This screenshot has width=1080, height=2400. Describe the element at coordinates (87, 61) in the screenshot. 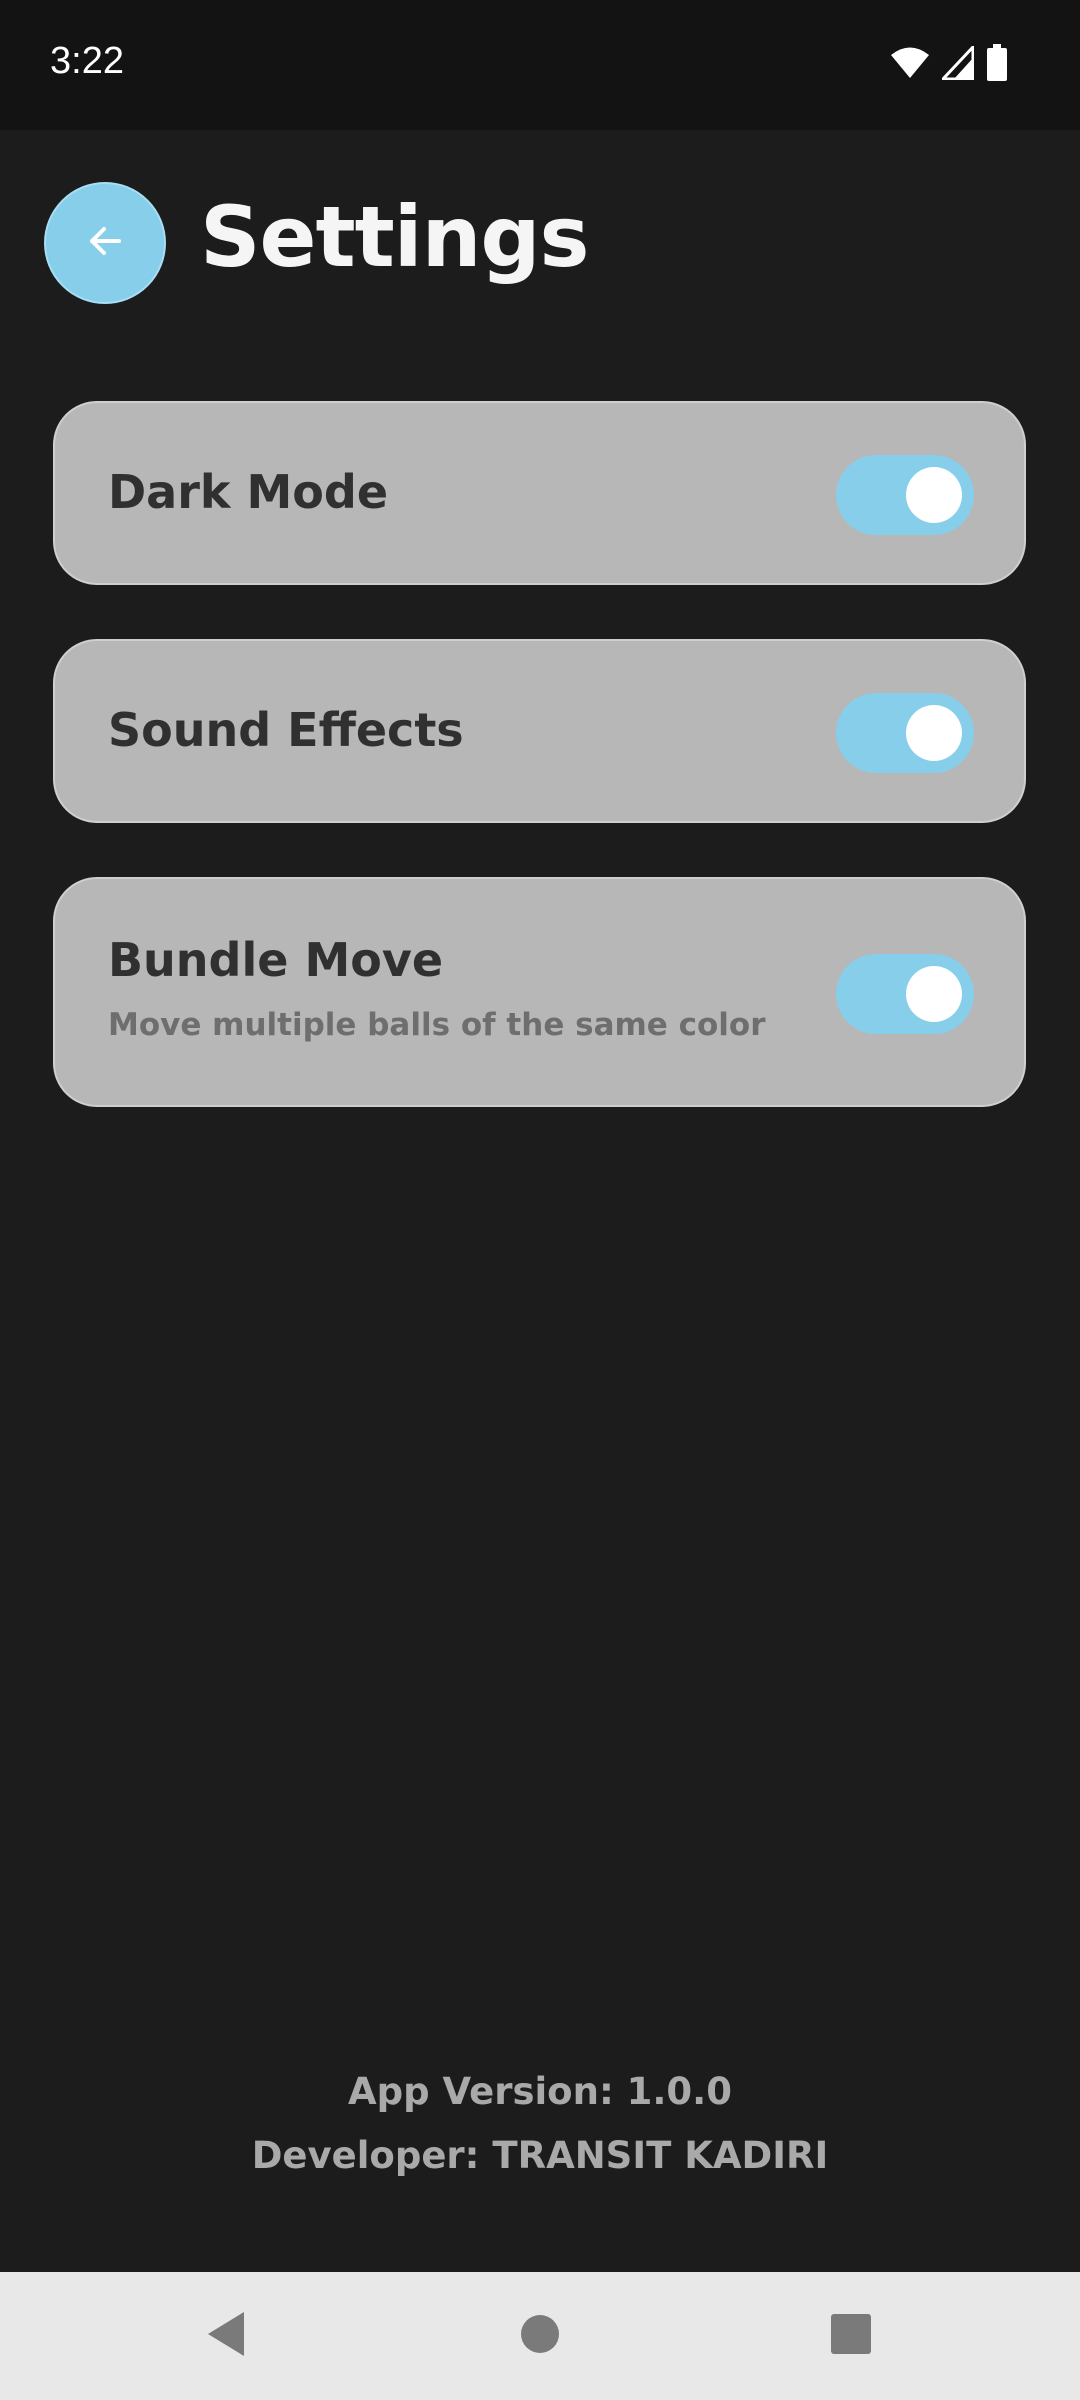

I see `status-time: 3:22` at that location.